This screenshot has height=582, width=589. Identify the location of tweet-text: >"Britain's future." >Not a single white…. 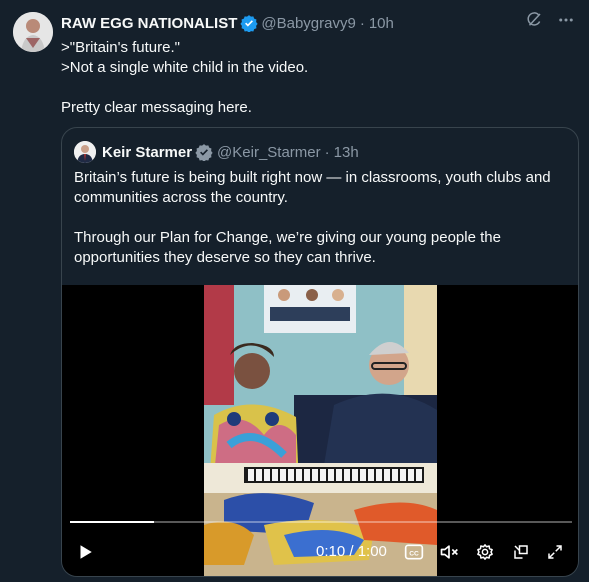
(185, 77).